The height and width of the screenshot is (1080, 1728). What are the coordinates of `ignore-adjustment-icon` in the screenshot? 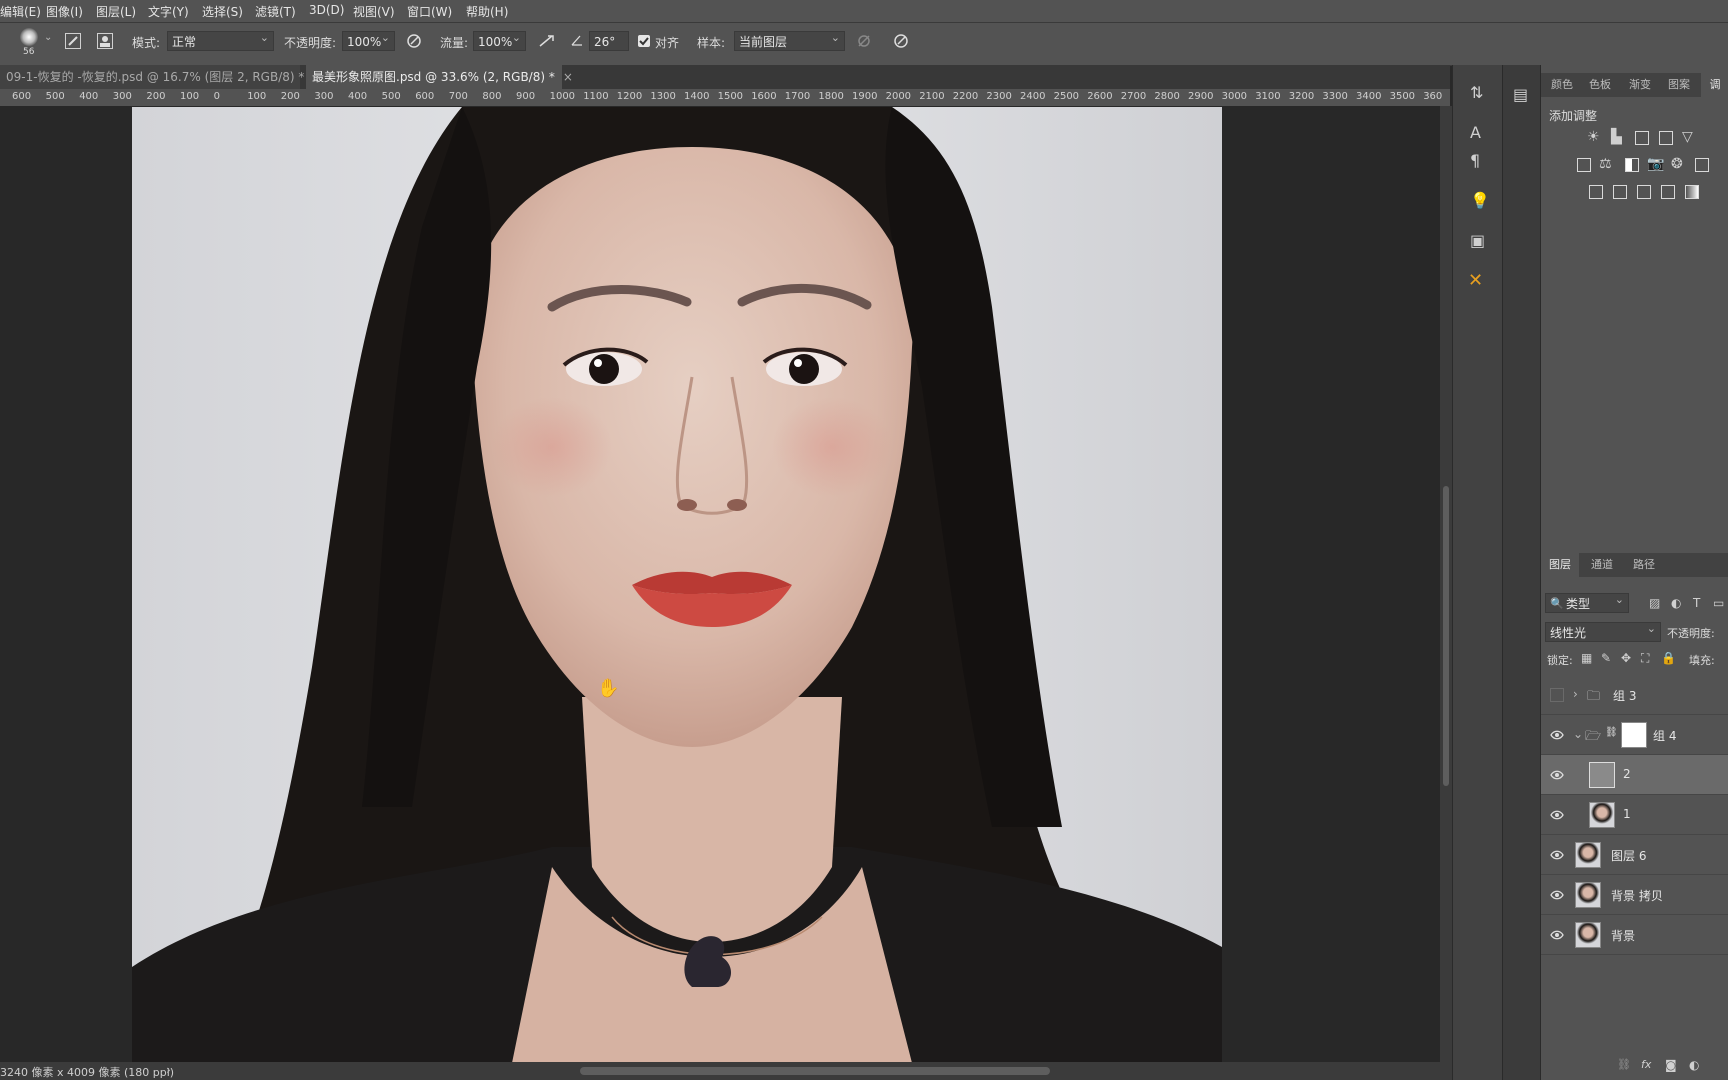 It's located at (864, 43).